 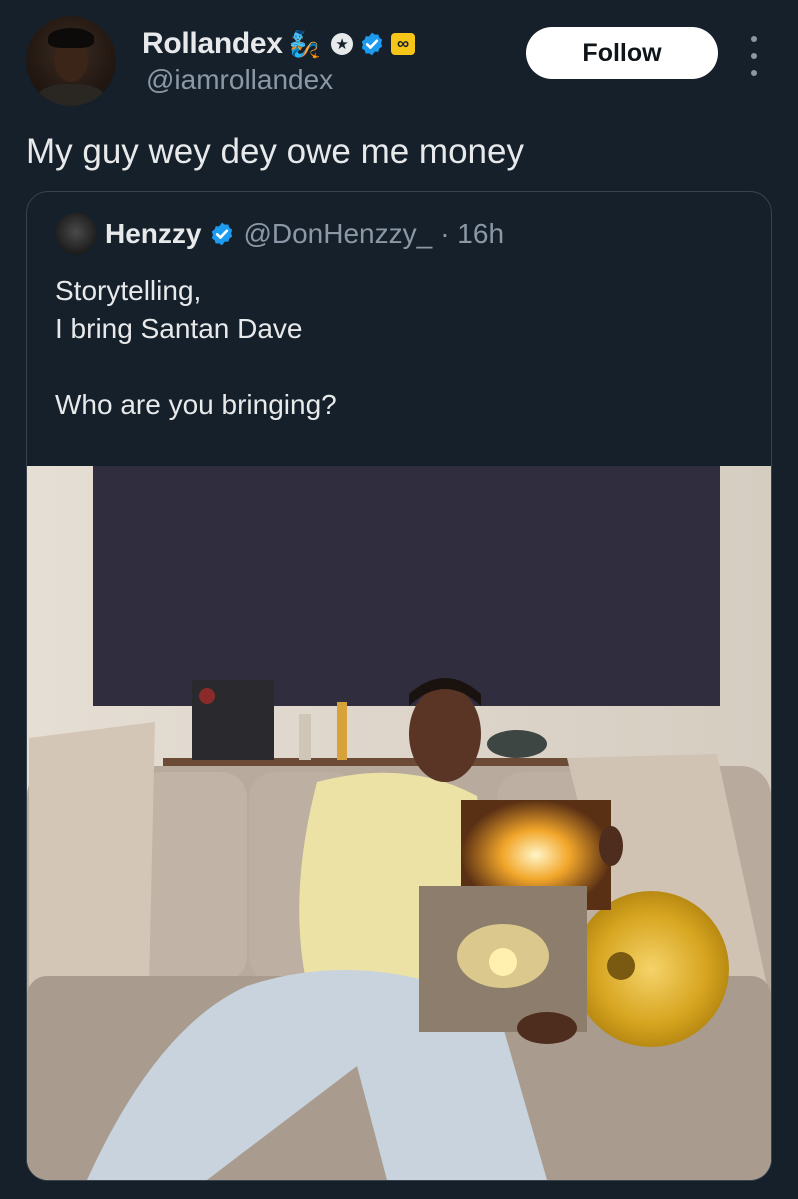 I want to click on infinity-badge-icon: ∞, so click(x=403, y=44).